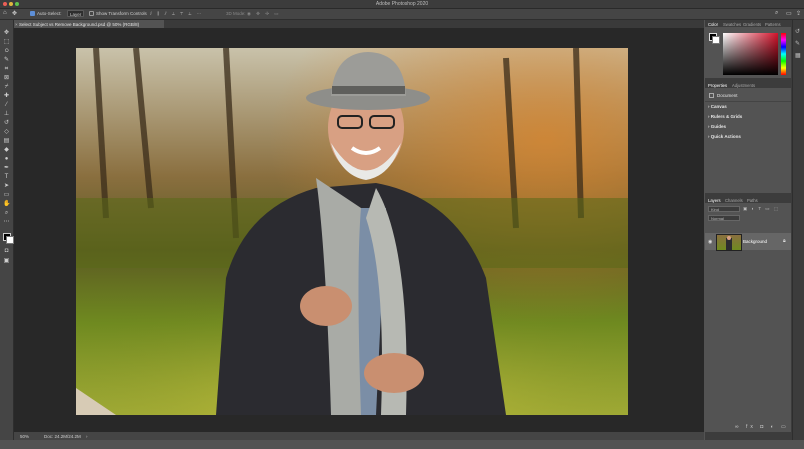 This screenshot has width=804, height=449. I want to click on hand-icon: ✋, so click(6, 204).